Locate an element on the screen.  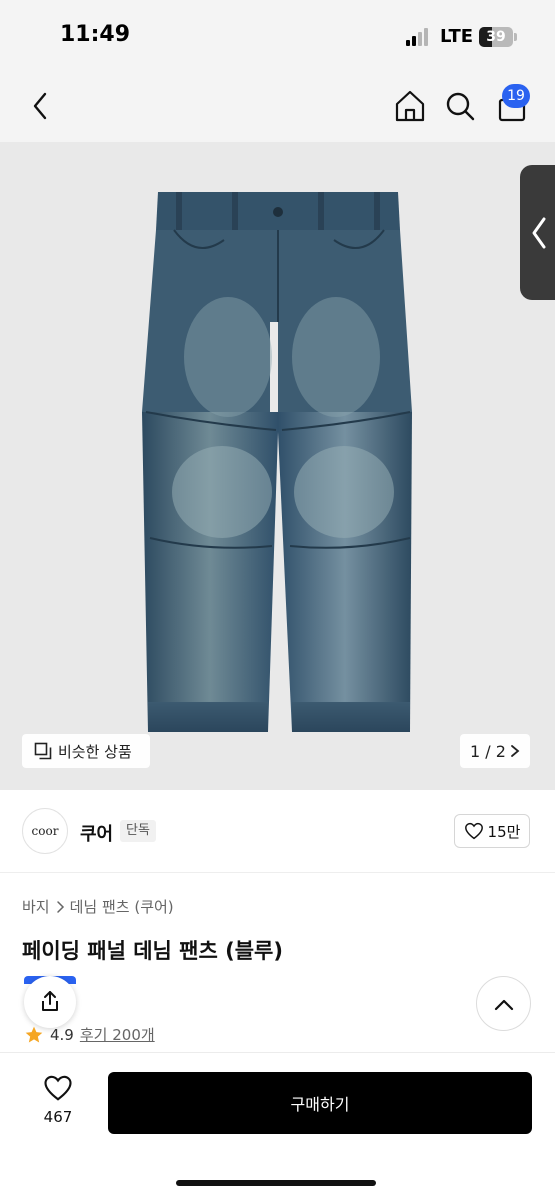
star-icon is located at coordinates (34, 1034).